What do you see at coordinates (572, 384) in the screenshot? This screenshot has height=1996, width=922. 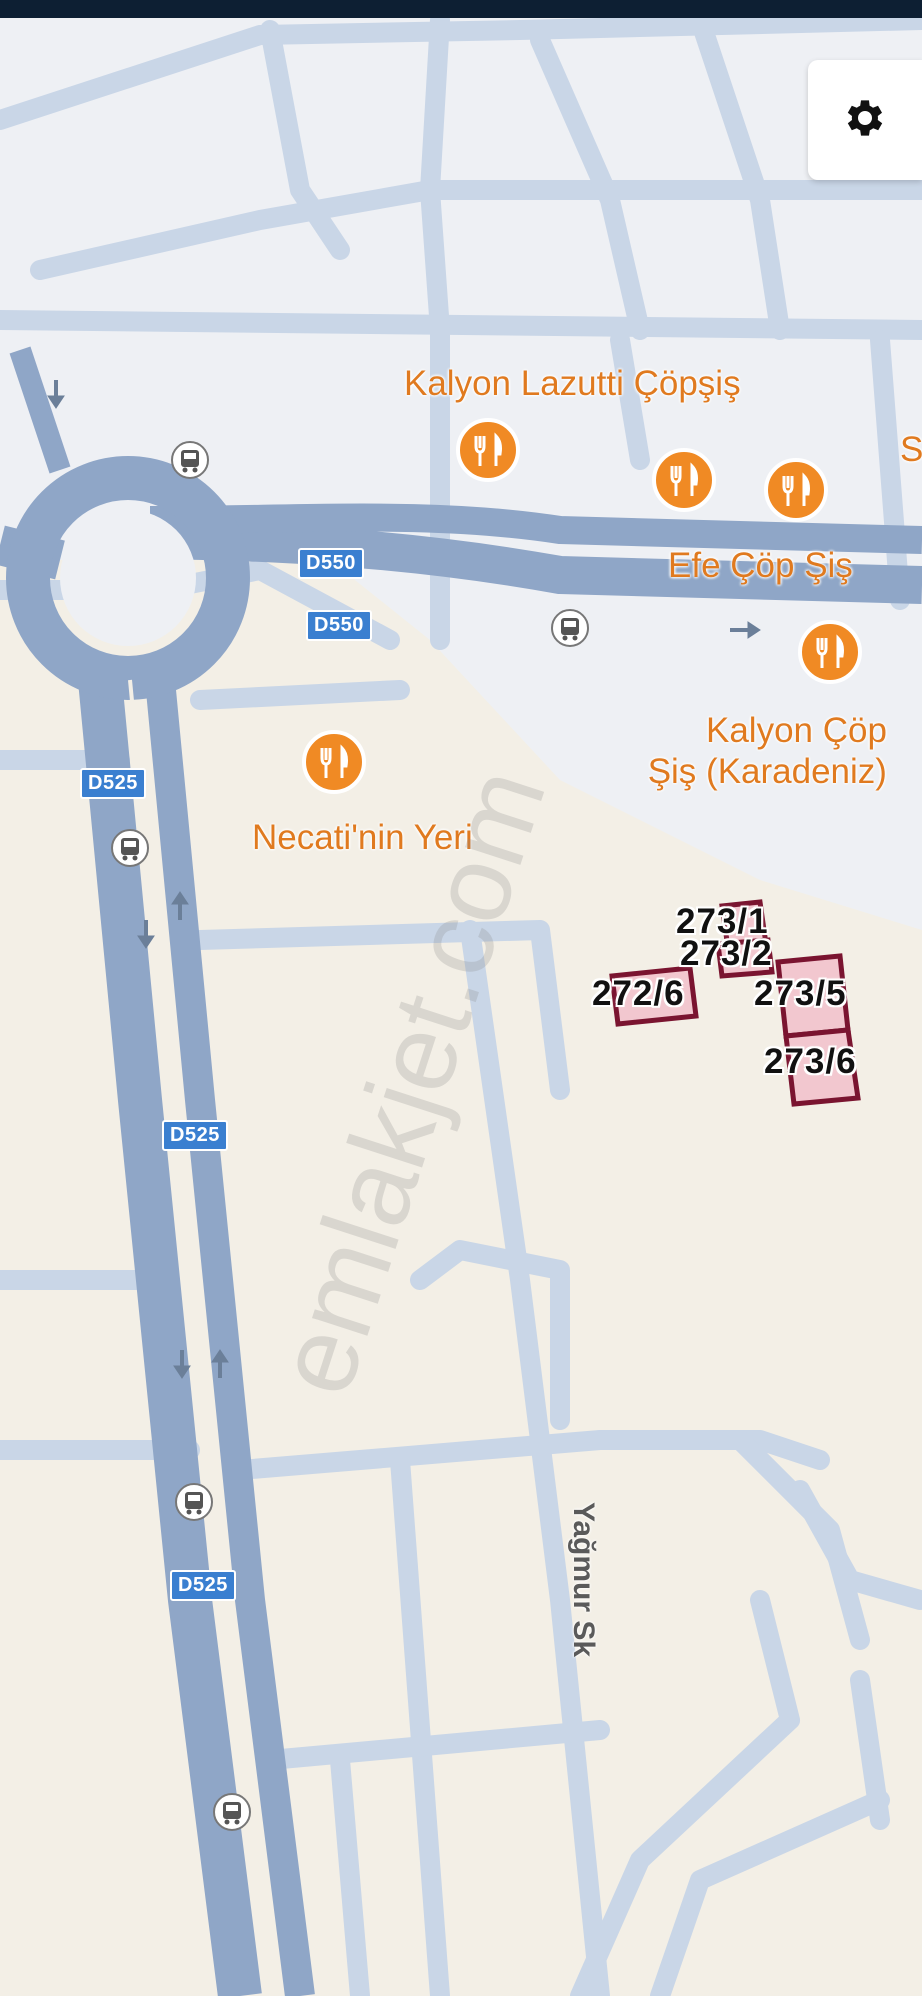 I see `place-label-kalyon-lazutti: Kalyon Lazutti Çöpşiş` at bounding box center [572, 384].